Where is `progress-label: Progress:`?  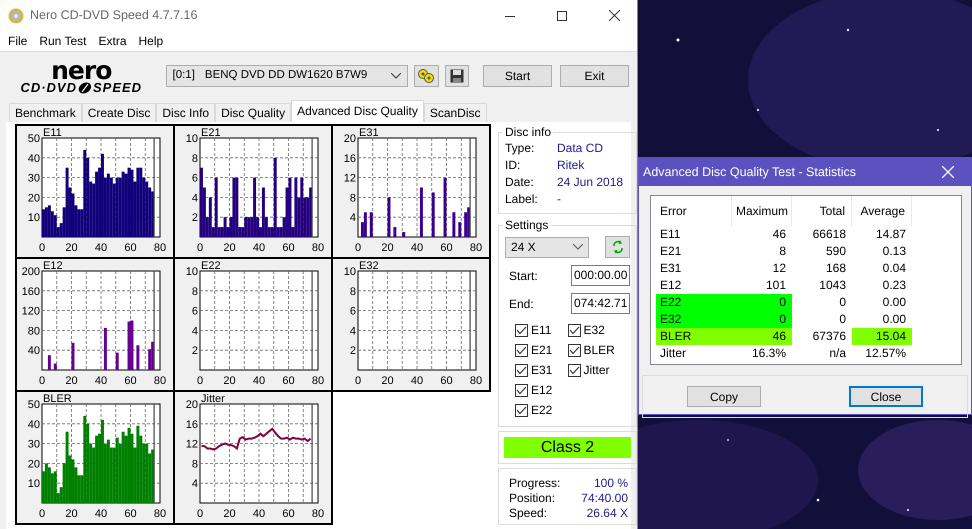
progress-label: Progress: is located at coordinates (534, 483).